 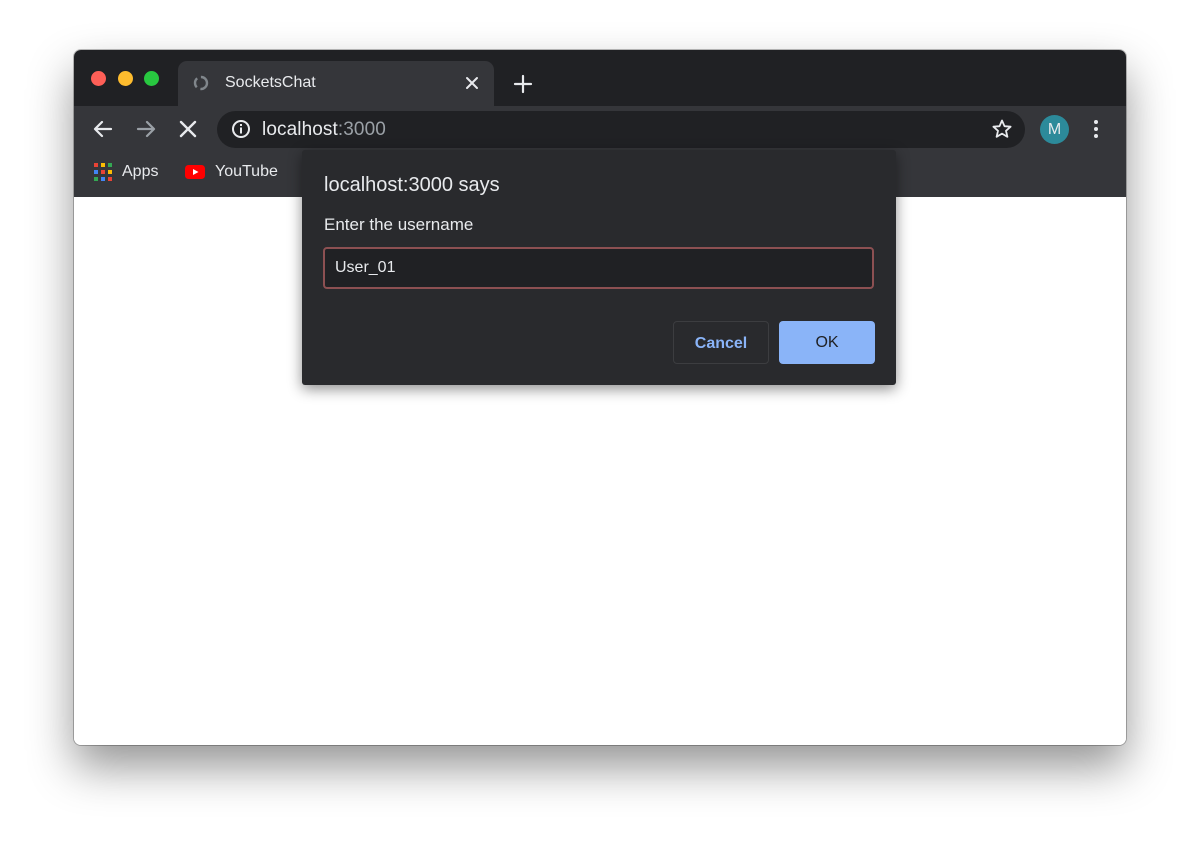 I want to click on tab-socketschat: SocketsChat, so click(x=336, y=83).